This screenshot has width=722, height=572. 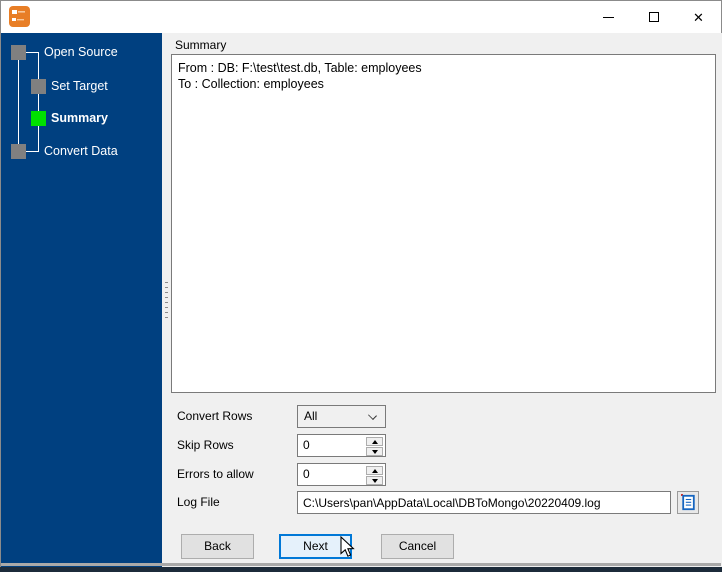 What do you see at coordinates (18, 151) in the screenshot?
I see `step-marker-convert-data` at bounding box center [18, 151].